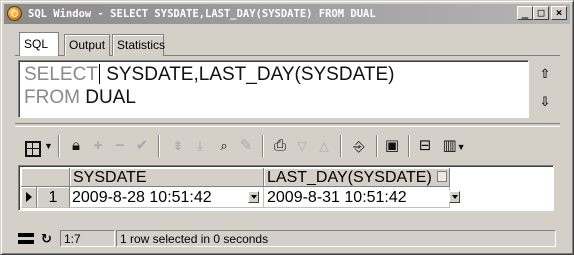 This screenshot has width=574, height=255. What do you see at coordinates (200, 146) in the screenshot?
I see `last-page-icon: ⤓` at bounding box center [200, 146].